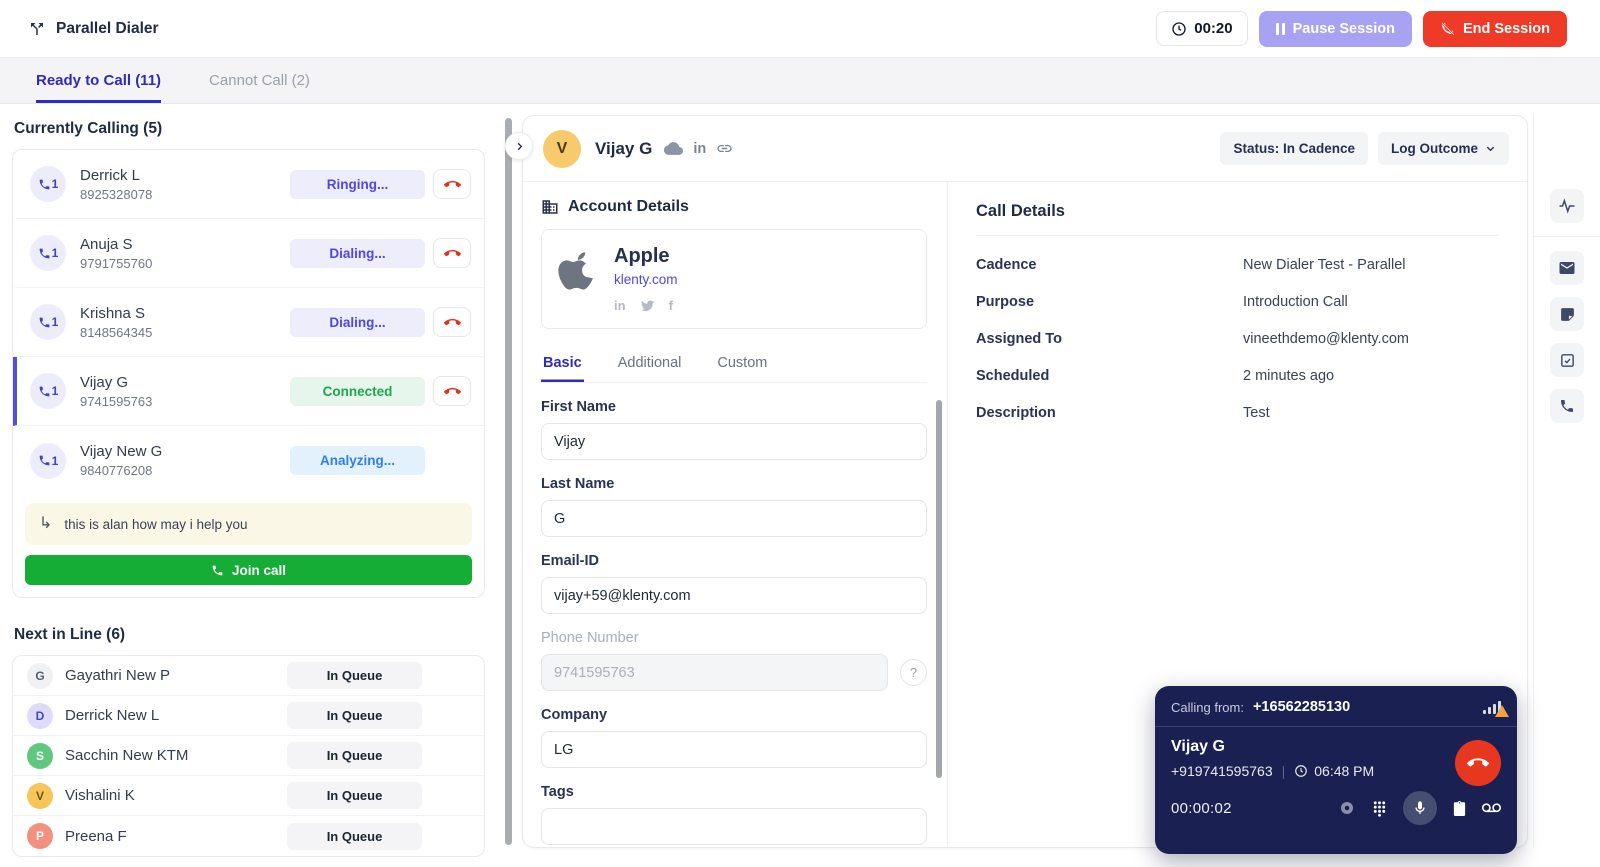  I want to click on voicemail-button, so click(1491, 808).